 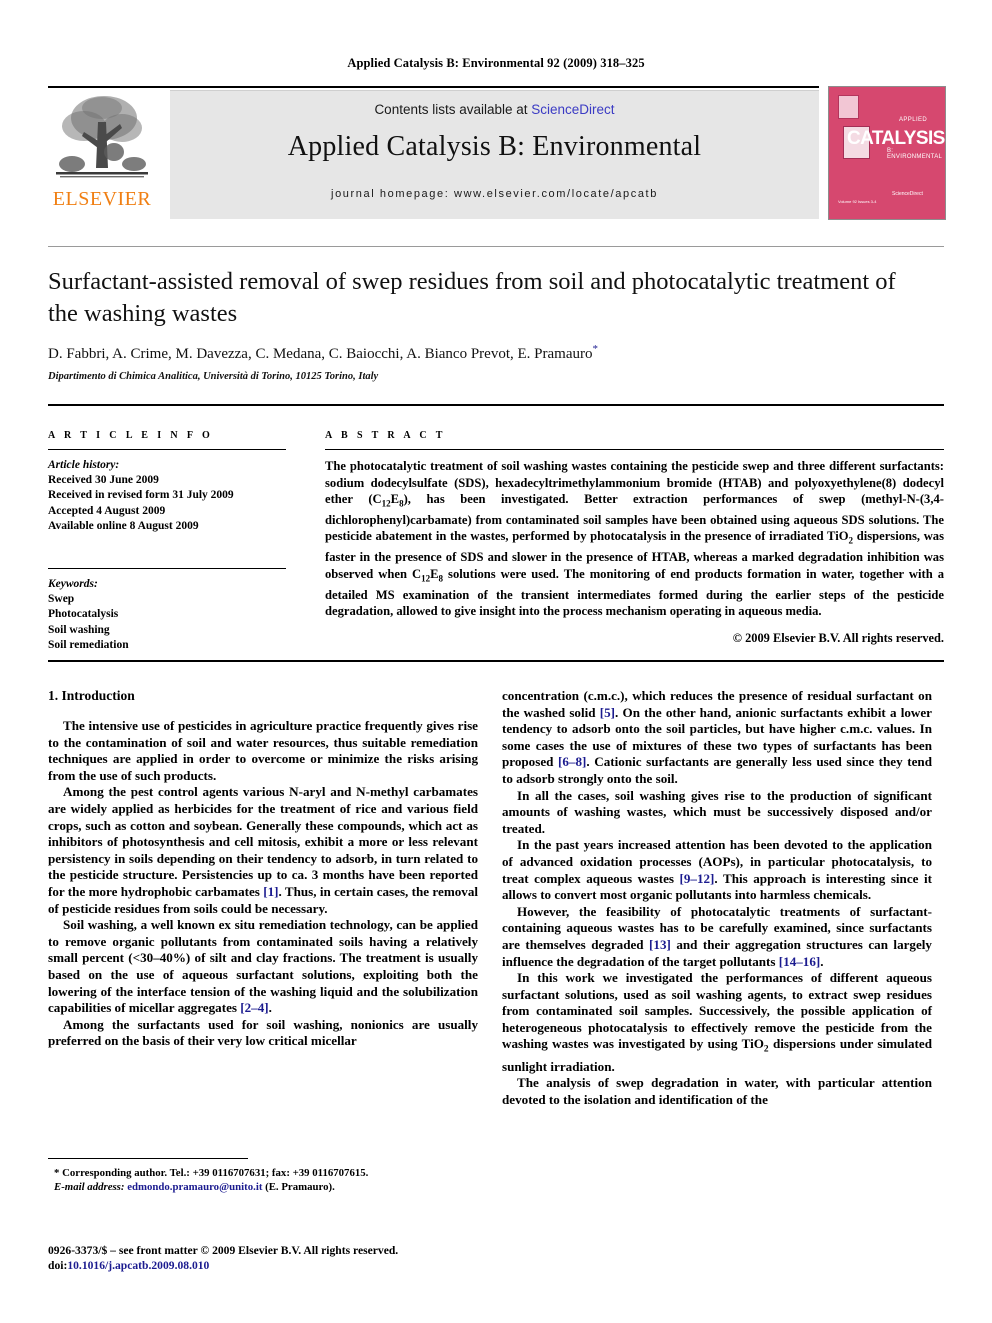 I want to click on article-history-label: Article history:, so click(x=84, y=465).